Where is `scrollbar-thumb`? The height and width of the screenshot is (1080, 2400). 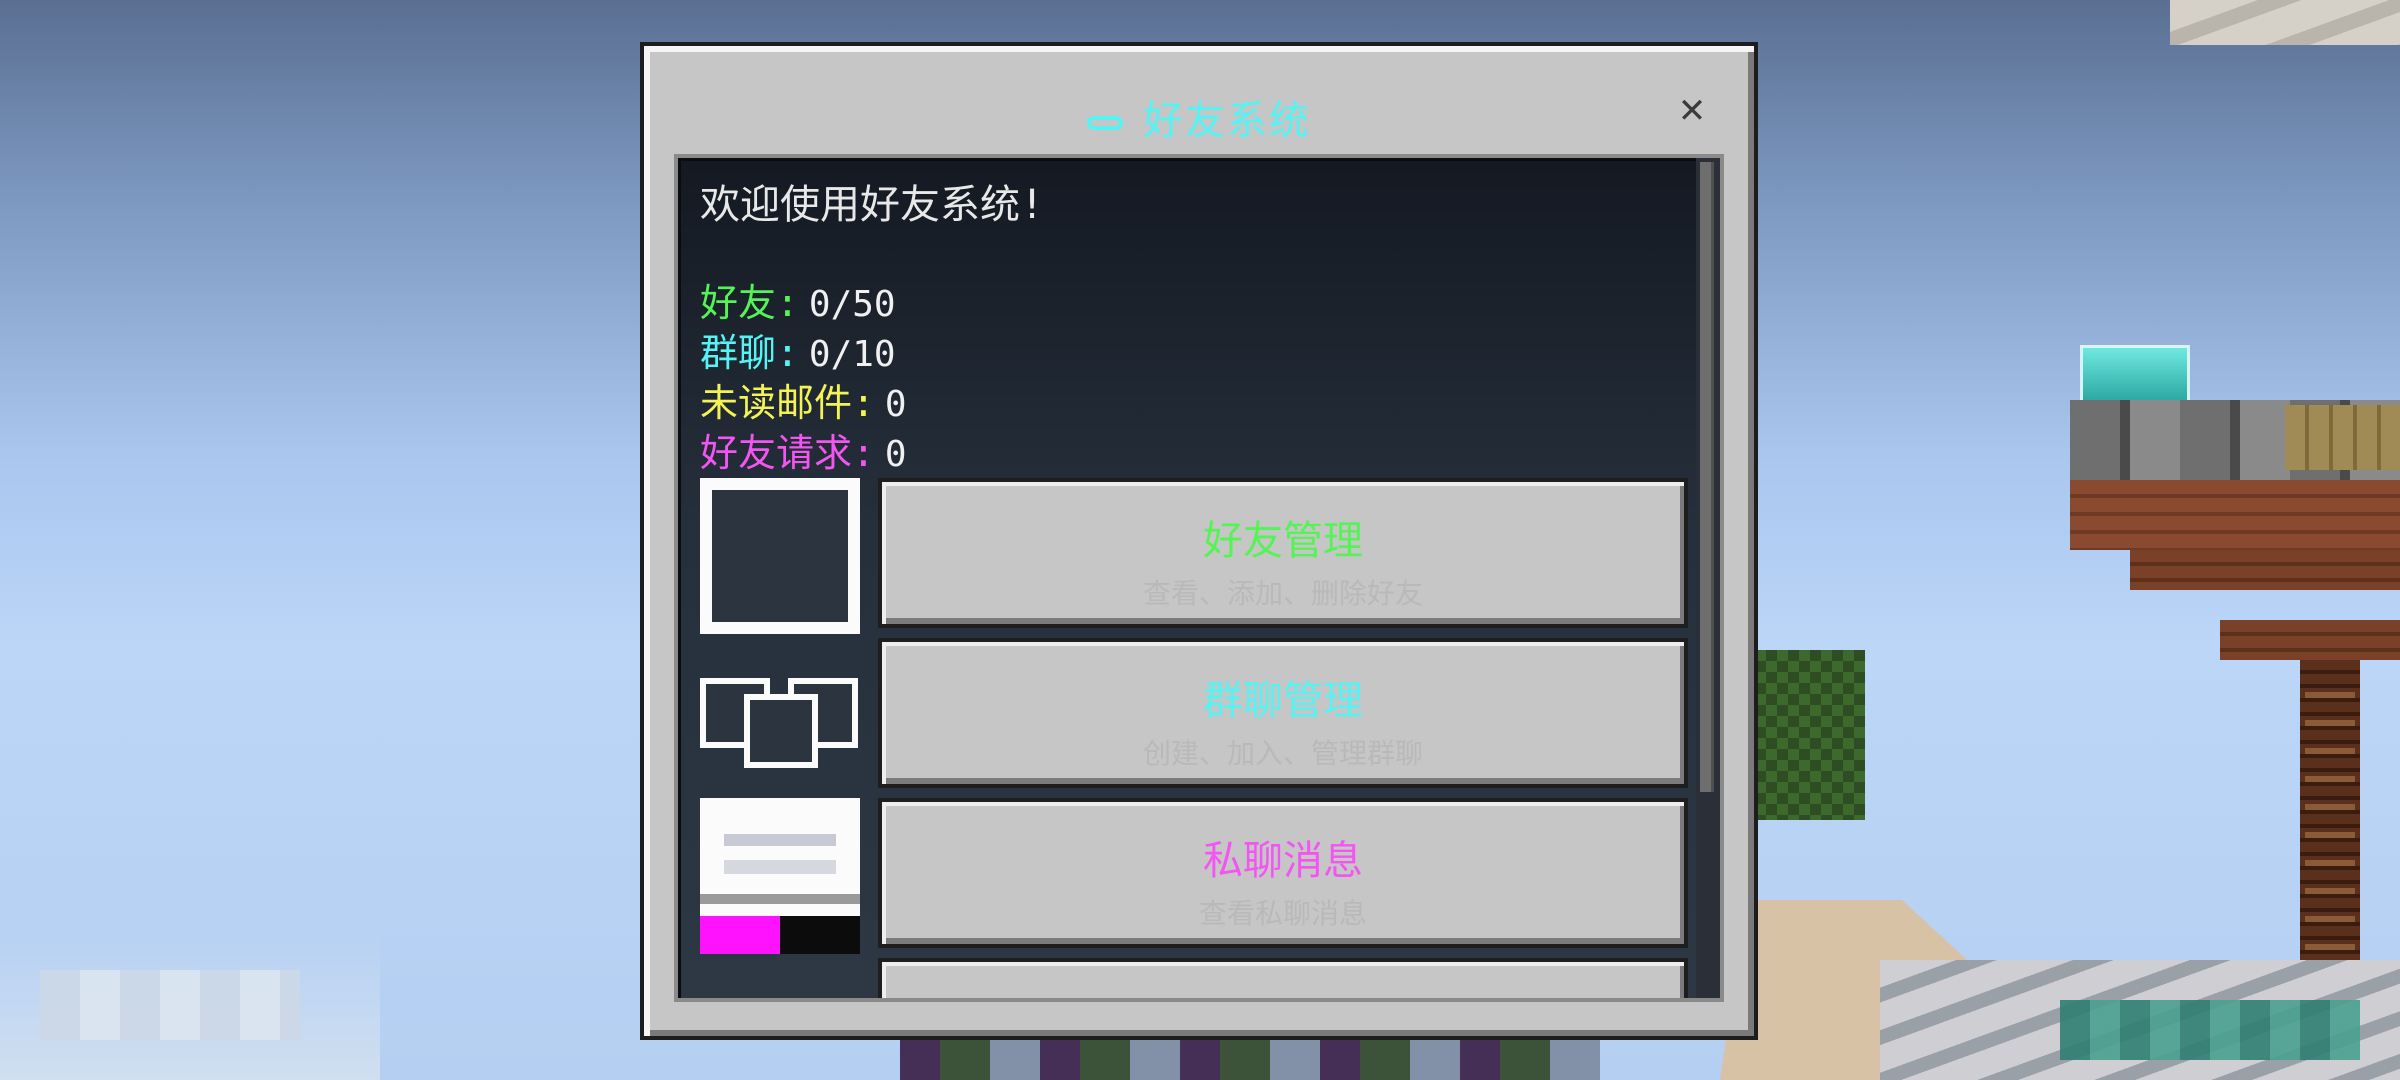 scrollbar-thumb is located at coordinates (1707, 477).